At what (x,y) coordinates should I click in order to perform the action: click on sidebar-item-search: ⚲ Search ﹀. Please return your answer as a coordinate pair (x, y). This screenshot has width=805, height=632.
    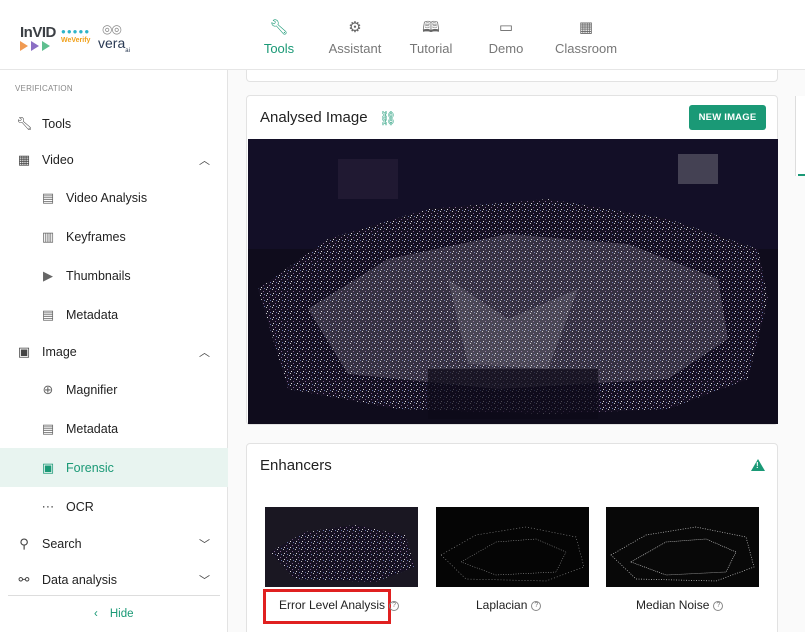
    Looking at the image, I should click on (114, 544).